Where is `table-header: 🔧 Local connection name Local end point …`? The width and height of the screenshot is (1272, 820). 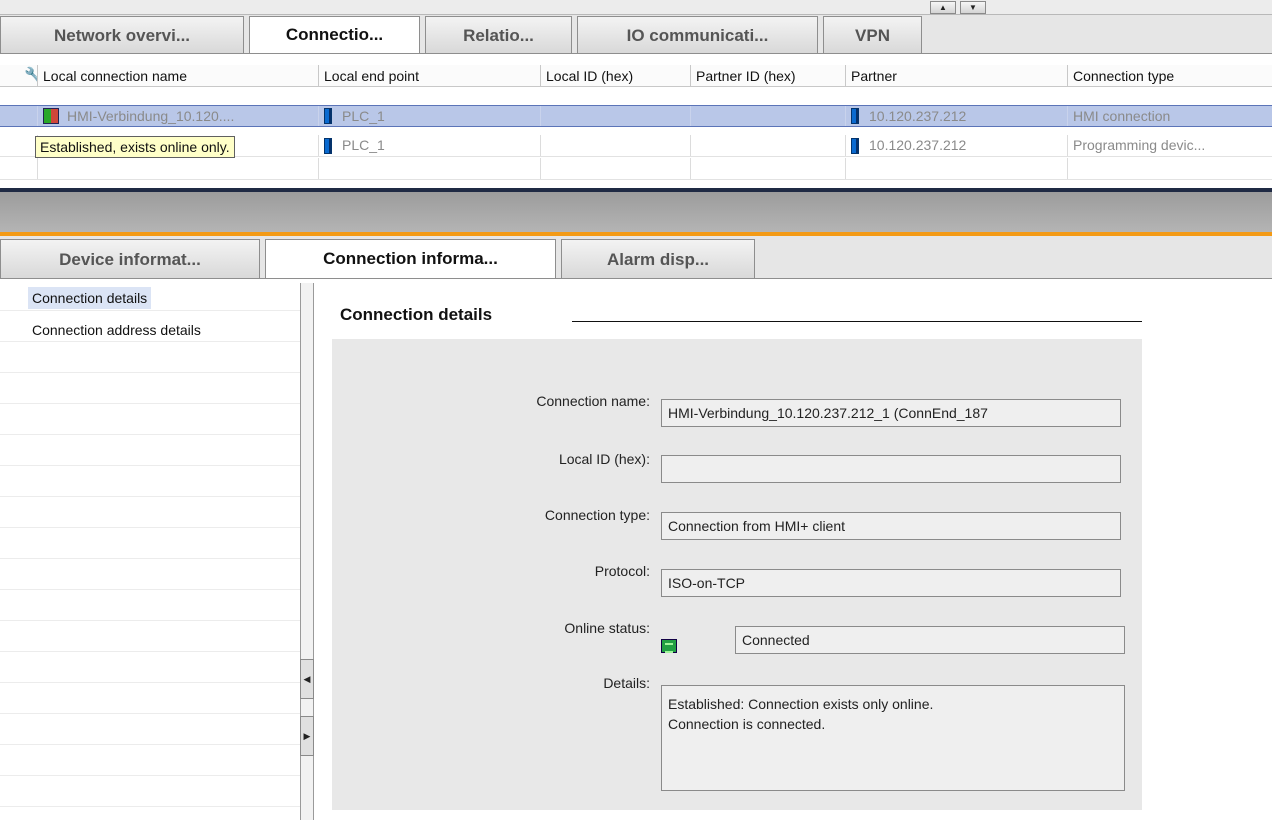
table-header: 🔧 Local connection name Local end point … is located at coordinates (636, 76).